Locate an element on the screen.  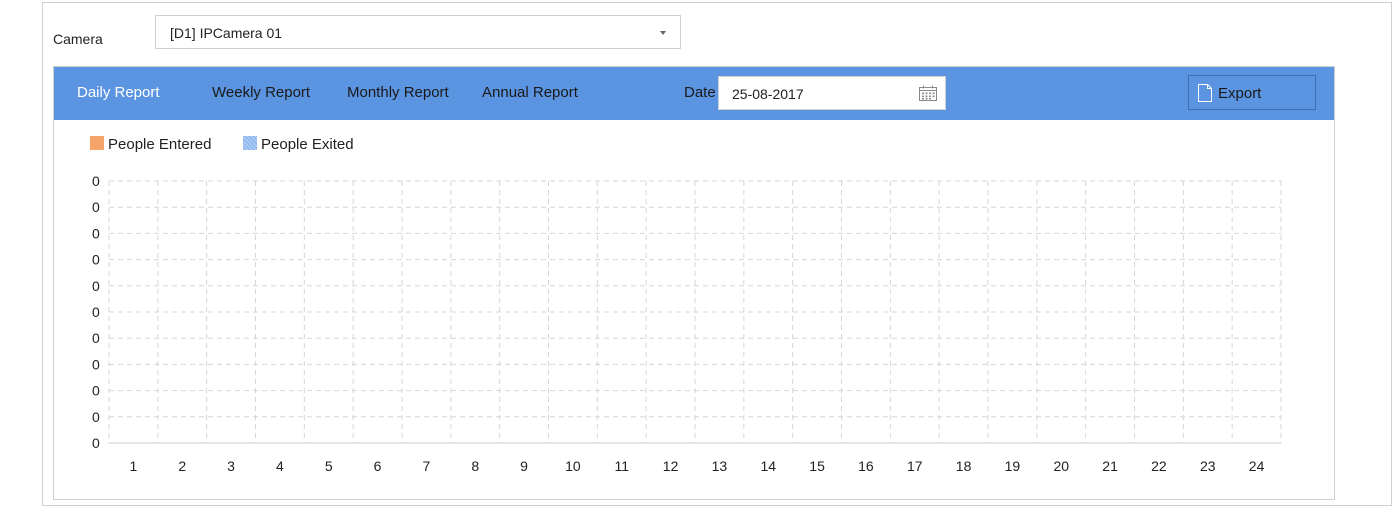
x-tick-label: 2 is located at coordinates (182, 466).